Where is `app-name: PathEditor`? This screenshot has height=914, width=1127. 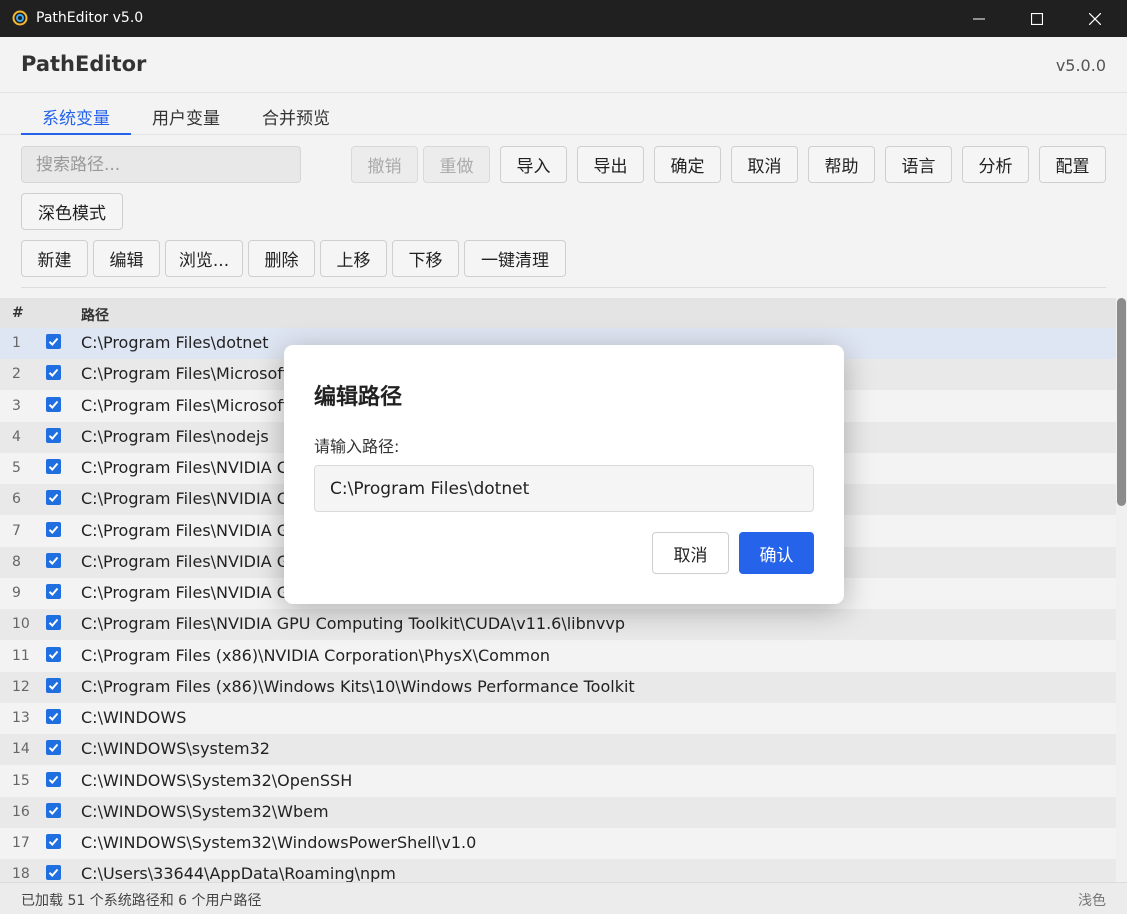 app-name: PathEditor is located at coordinates (84, 64).